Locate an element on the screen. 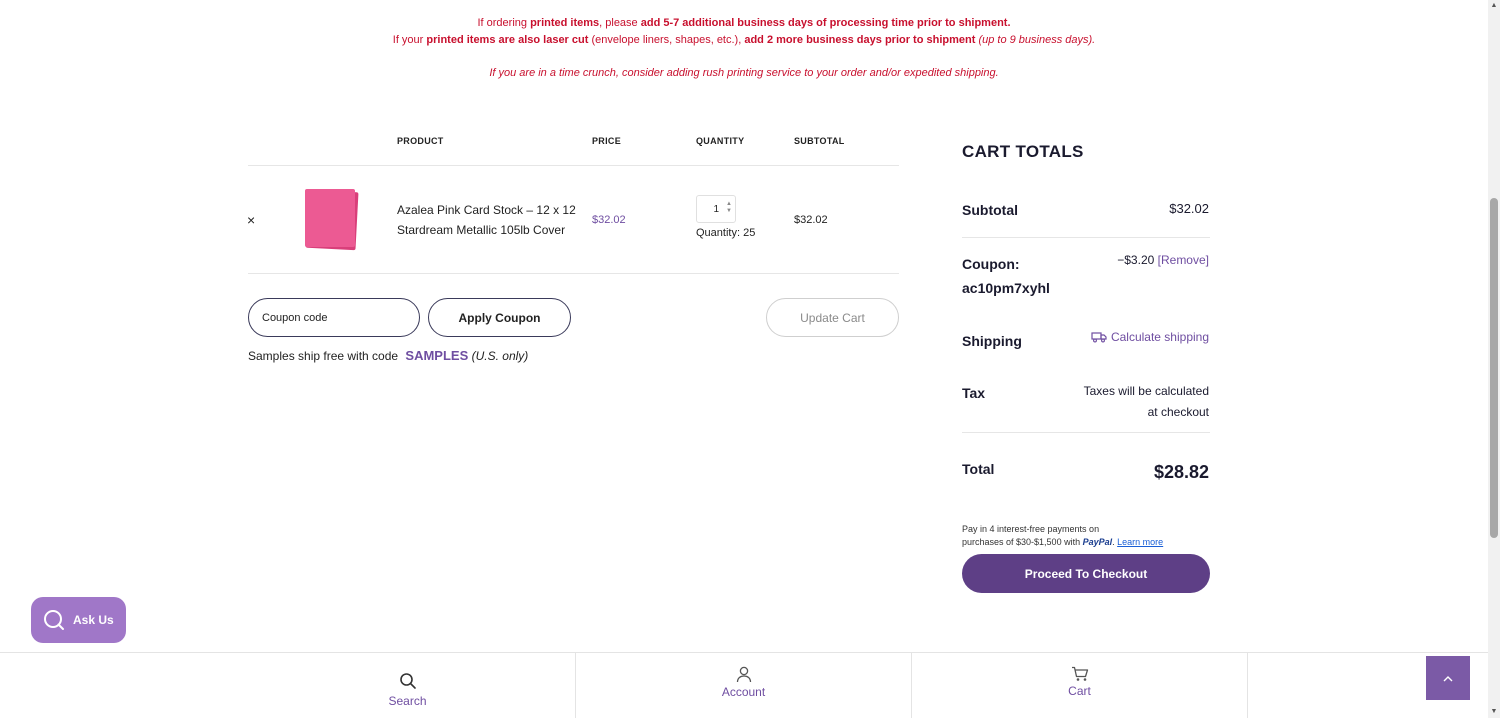 The height and width of the screenshot is (718, 1500). chevron-up-icon is located at coordinates (1448, 678).